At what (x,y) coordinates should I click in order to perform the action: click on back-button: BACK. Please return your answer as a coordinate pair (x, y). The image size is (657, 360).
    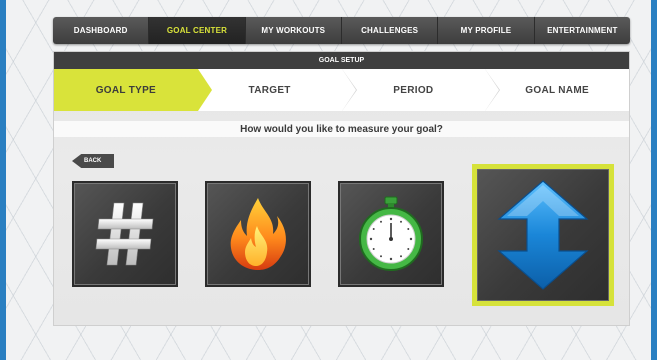
    Looking at the image, I should click on (93, 161).